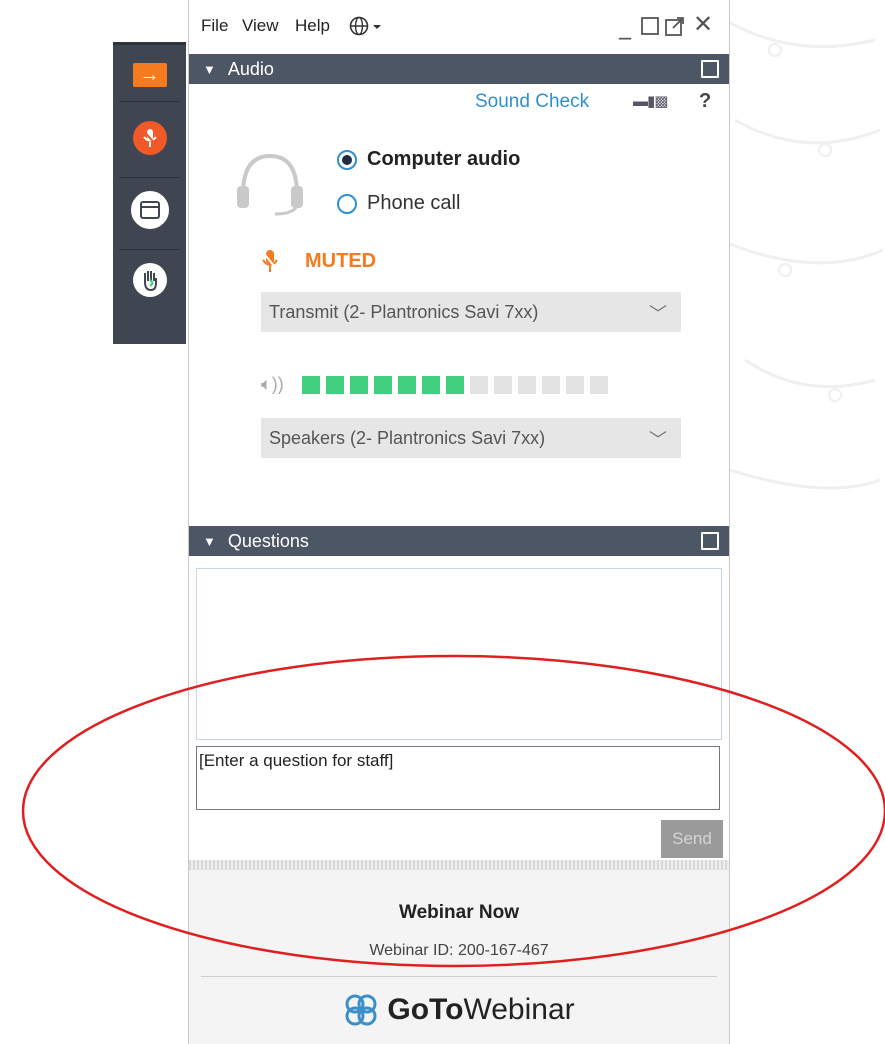 The height and width of the screenshot is (1044, 885). What do you see at coordinates (444, 159) in the screenshot?
I see `computer-audio-label: Computer audio` at bounding box center [444, 159].